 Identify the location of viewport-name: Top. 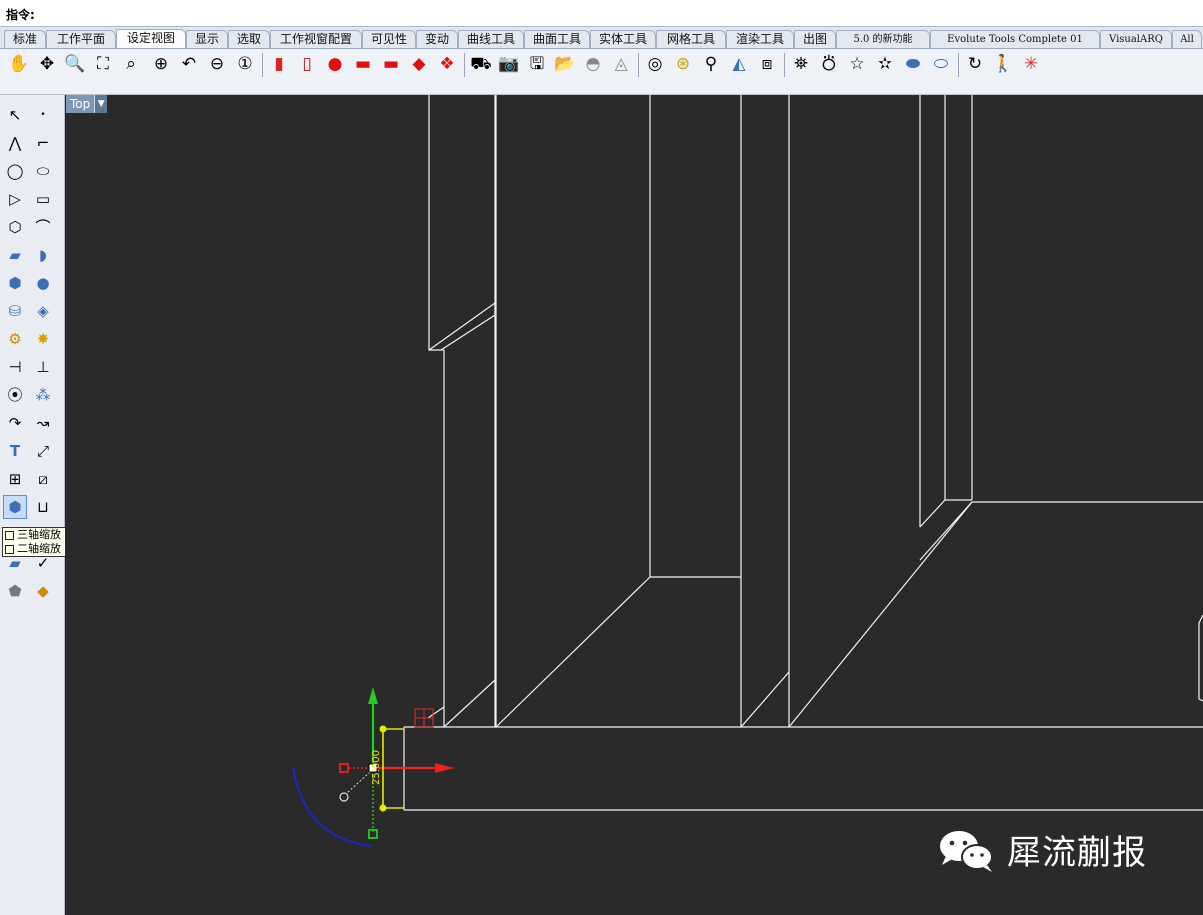
(80, 104).